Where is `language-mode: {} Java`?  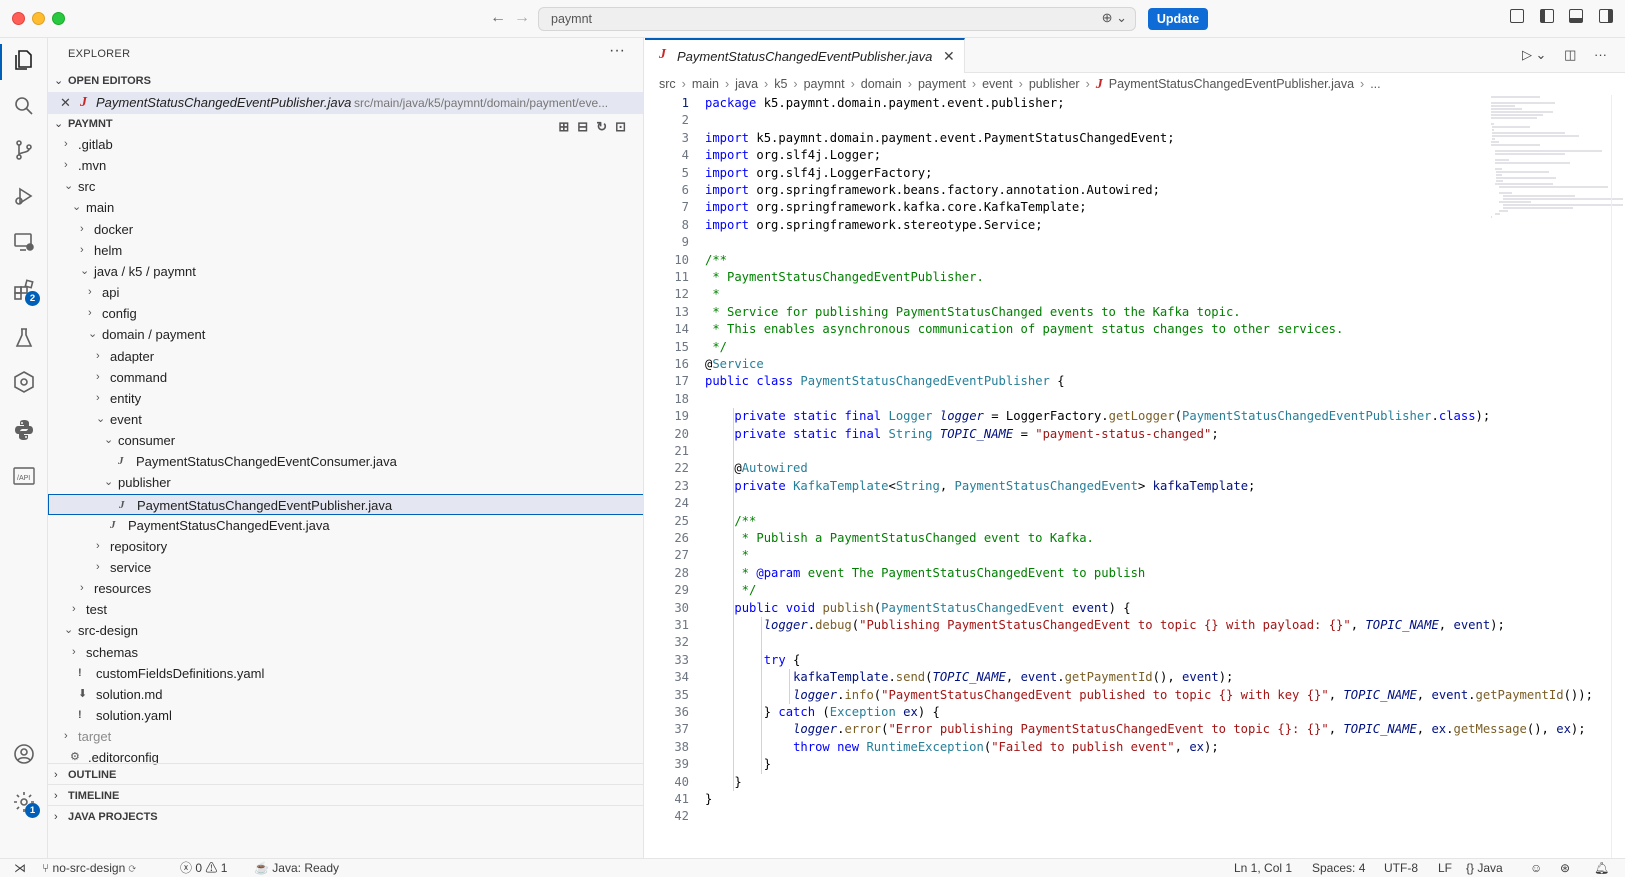 language-mode: {} Java is located at coordinates (1484, 868).